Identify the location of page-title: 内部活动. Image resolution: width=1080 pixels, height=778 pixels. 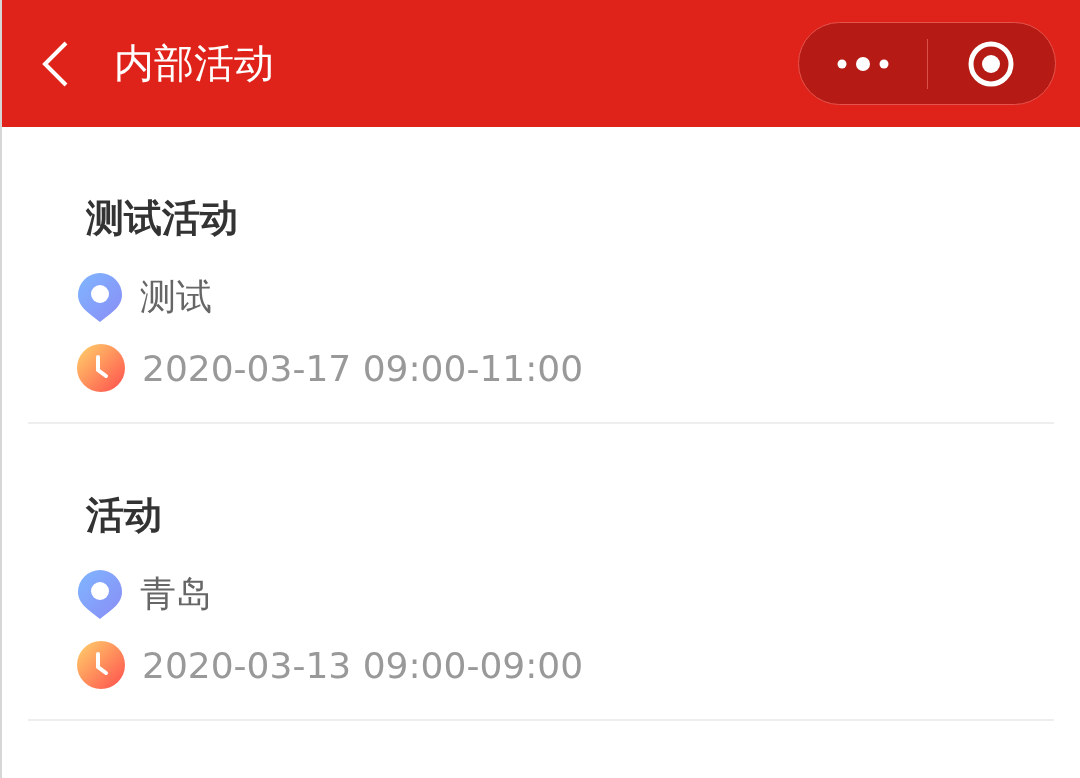
(194, 63).